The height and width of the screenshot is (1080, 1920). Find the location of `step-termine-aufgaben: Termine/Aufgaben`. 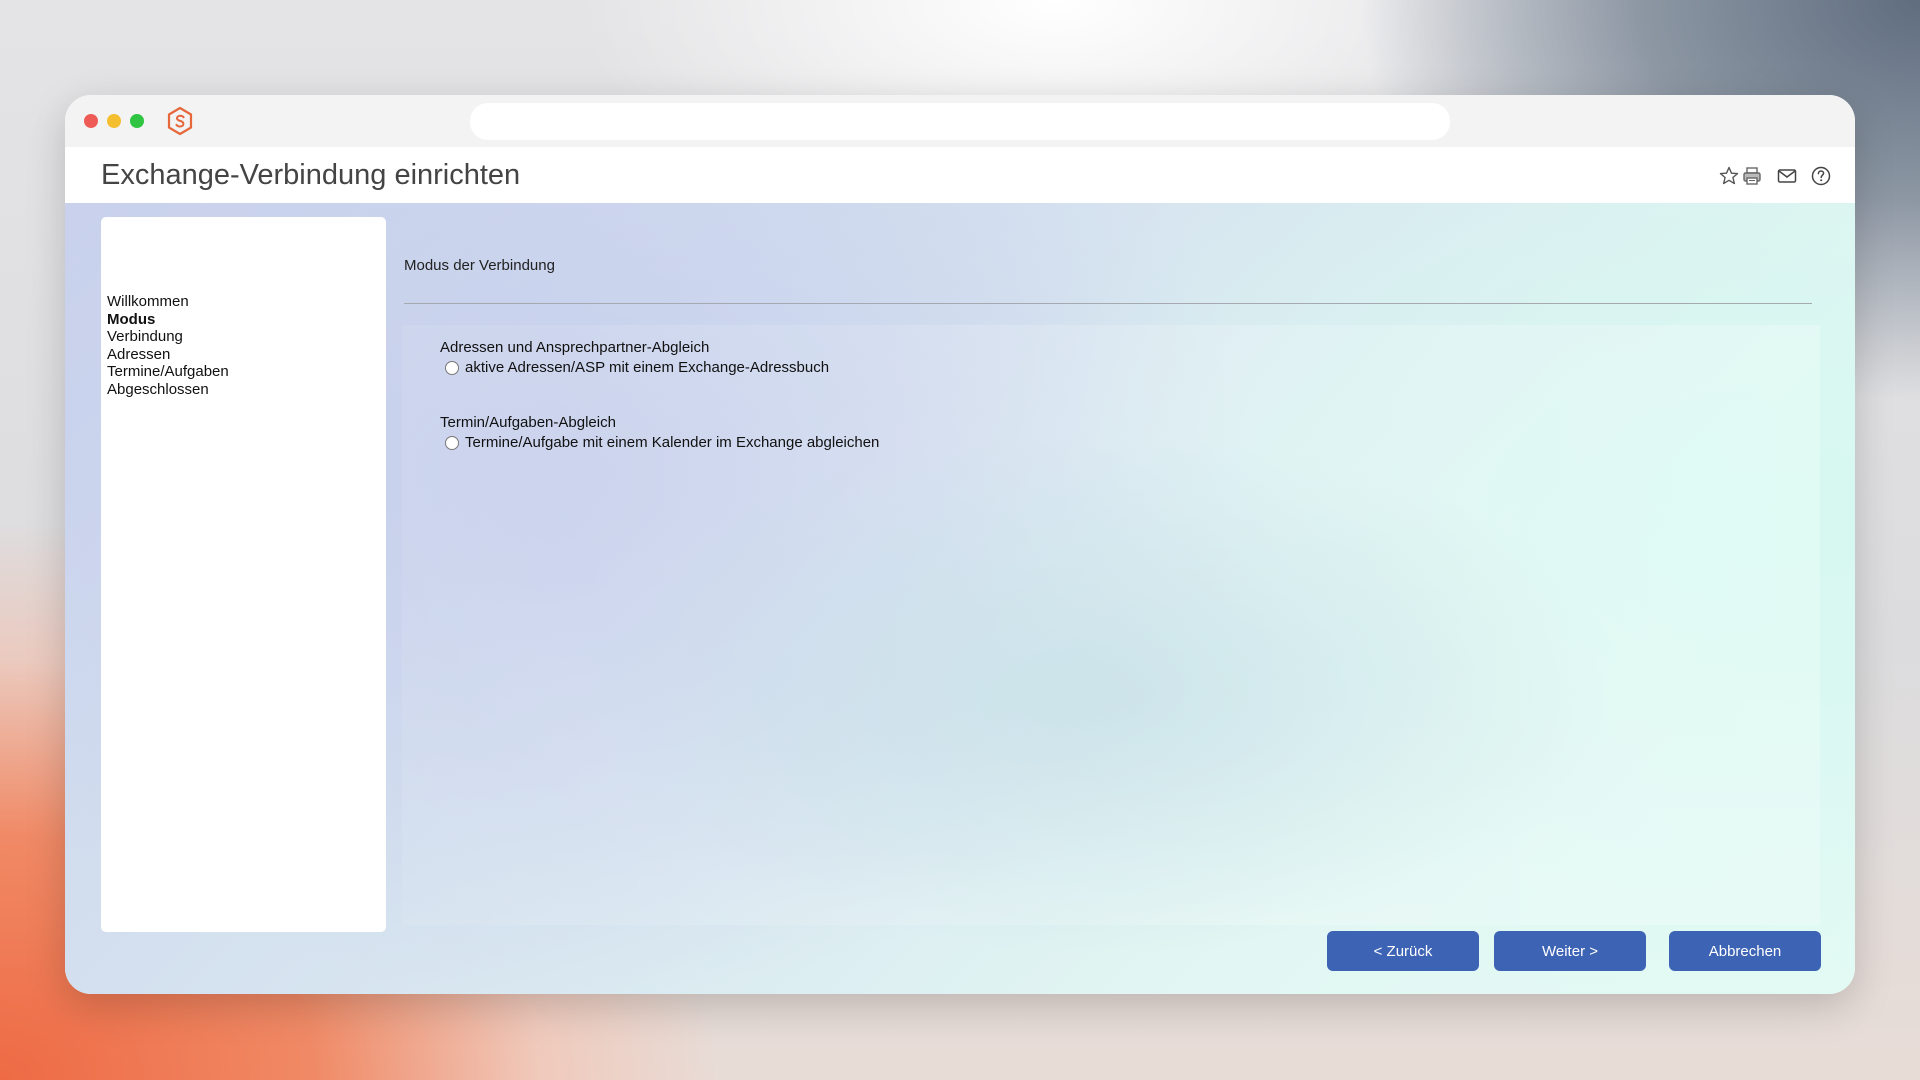

step-termine-aufgaben: Termine/Aufgaben is located at coordinates (168, 372).